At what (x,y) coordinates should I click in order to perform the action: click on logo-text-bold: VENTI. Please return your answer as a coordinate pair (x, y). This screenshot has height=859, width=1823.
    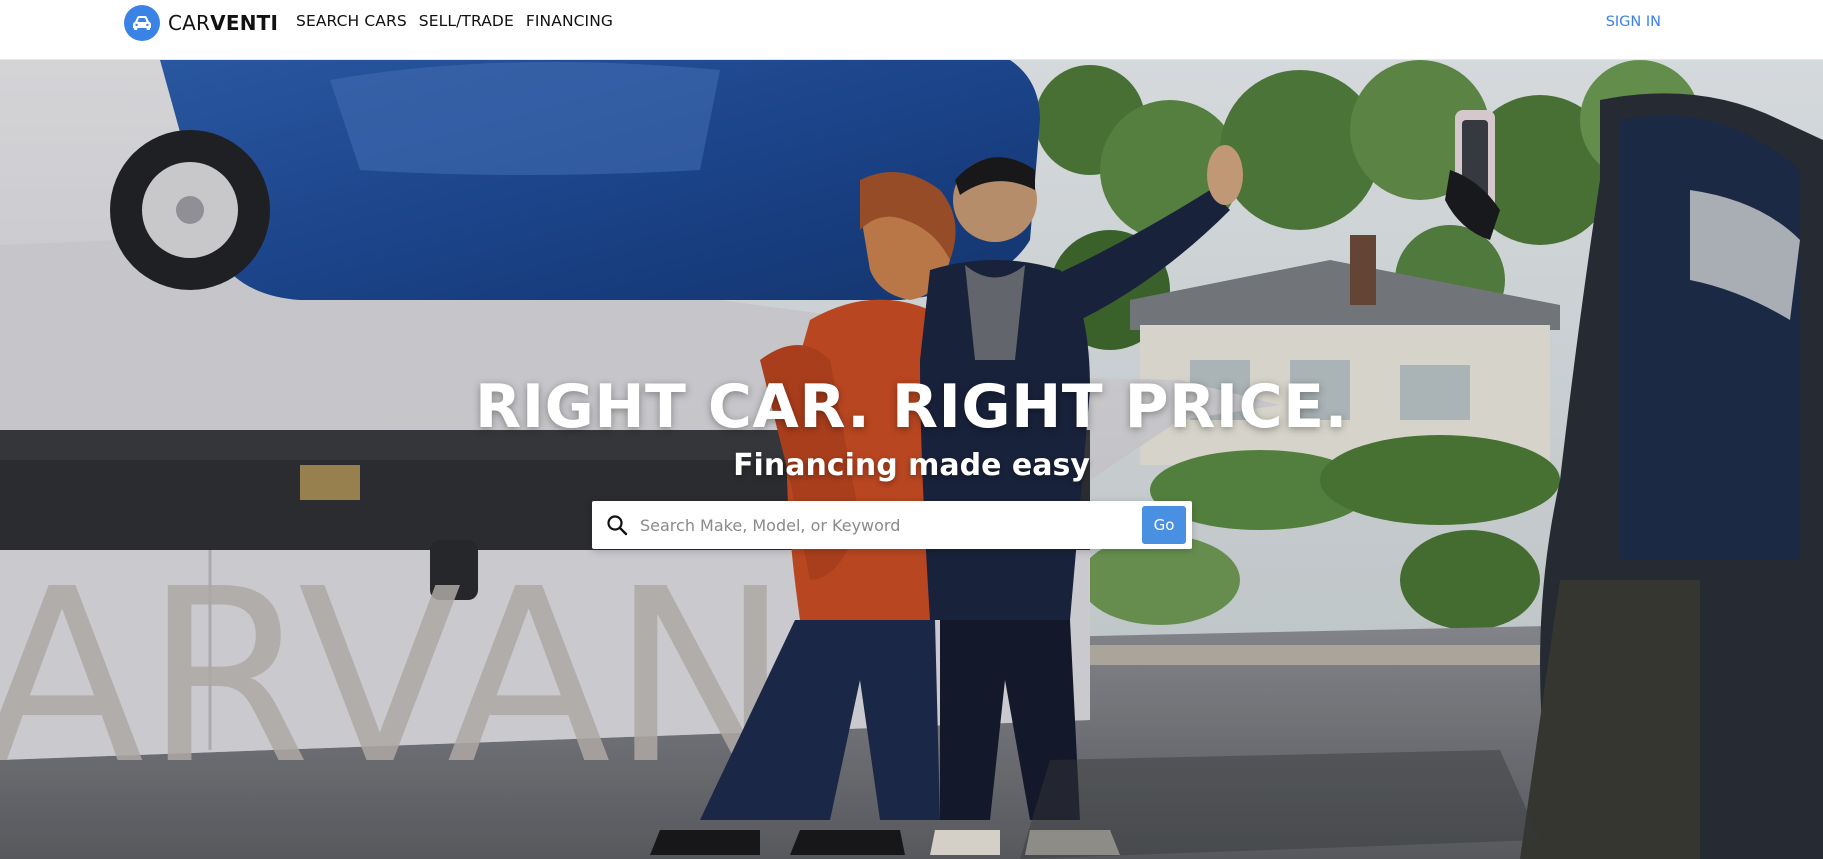
    Looking at the image, I should click on (244, 23).